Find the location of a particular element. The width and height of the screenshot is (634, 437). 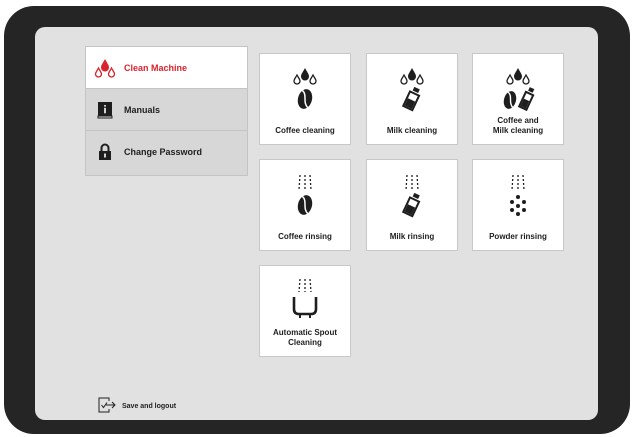

tile-milk-rinsing: Milk rinsing is located at coordinates (412, 205).